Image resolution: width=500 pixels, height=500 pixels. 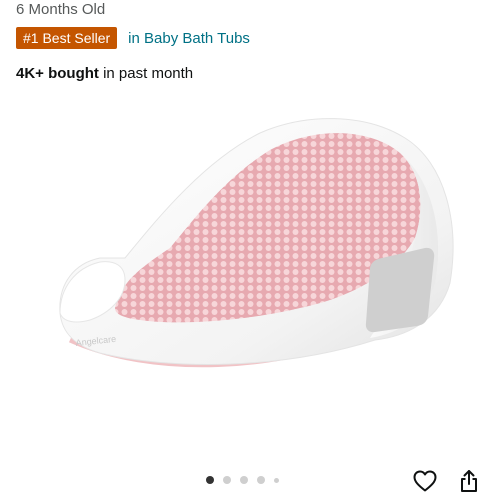 I want to click on image-carousel-indicator, so click(x=242, y=480).